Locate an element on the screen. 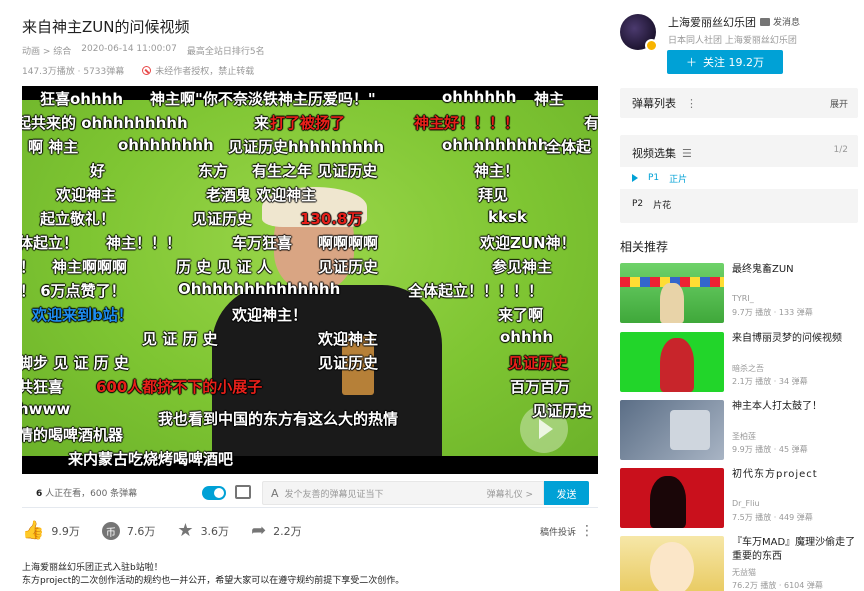  danmaku-bar: 6 人正在看，600 条弹幕 A 发个友善的弹幕见证当下 弹幕礼仪 > 发送 is located at coordinates (310, 493).